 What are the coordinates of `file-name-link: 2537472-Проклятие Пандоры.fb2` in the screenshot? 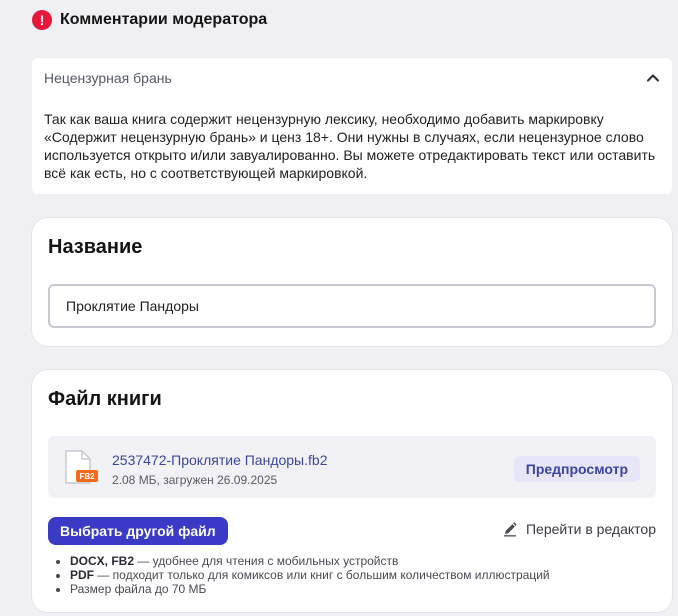 It's located at (219, 460).